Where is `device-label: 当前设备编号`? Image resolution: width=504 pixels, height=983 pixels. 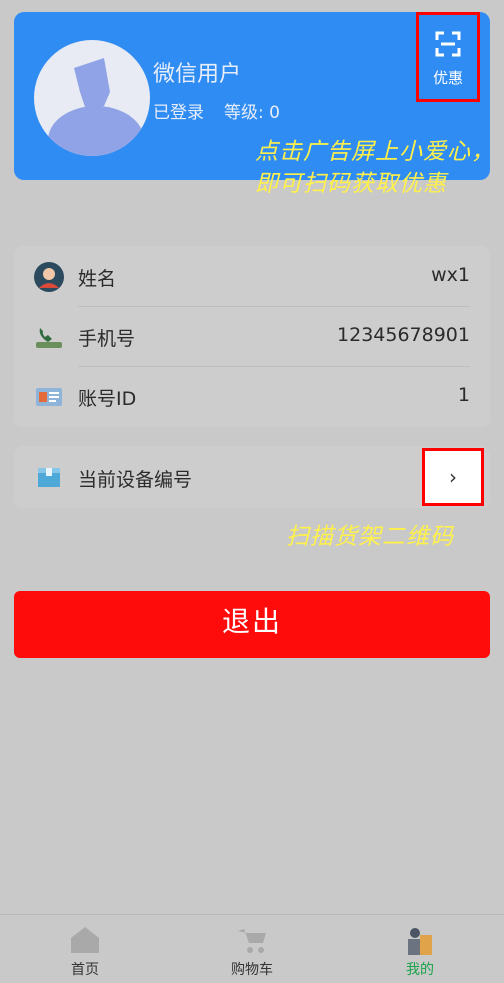
device-label: 当前设备编号 is located at coordinates (135, 480).